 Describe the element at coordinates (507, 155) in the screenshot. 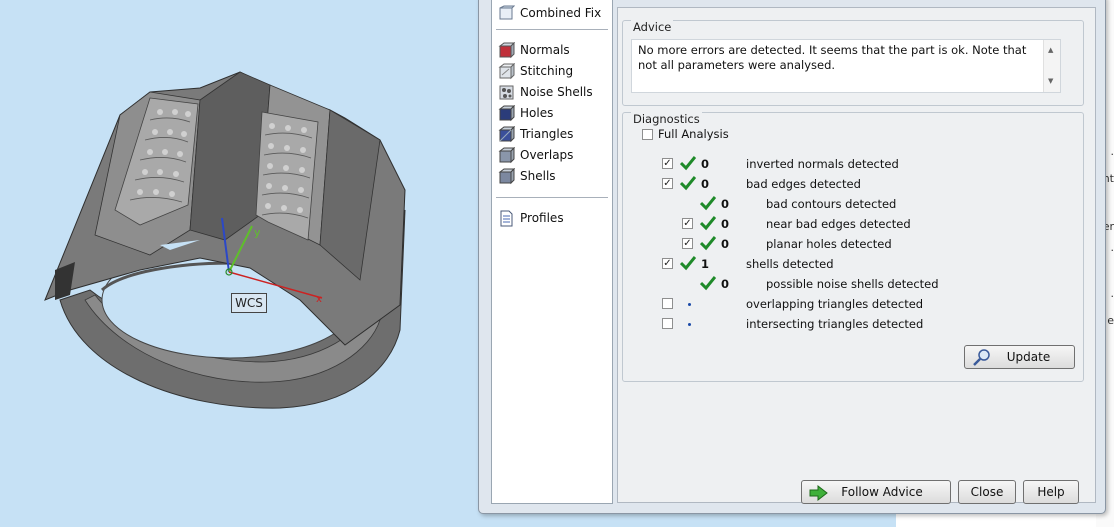

I see `overlaps-icon` at that location.